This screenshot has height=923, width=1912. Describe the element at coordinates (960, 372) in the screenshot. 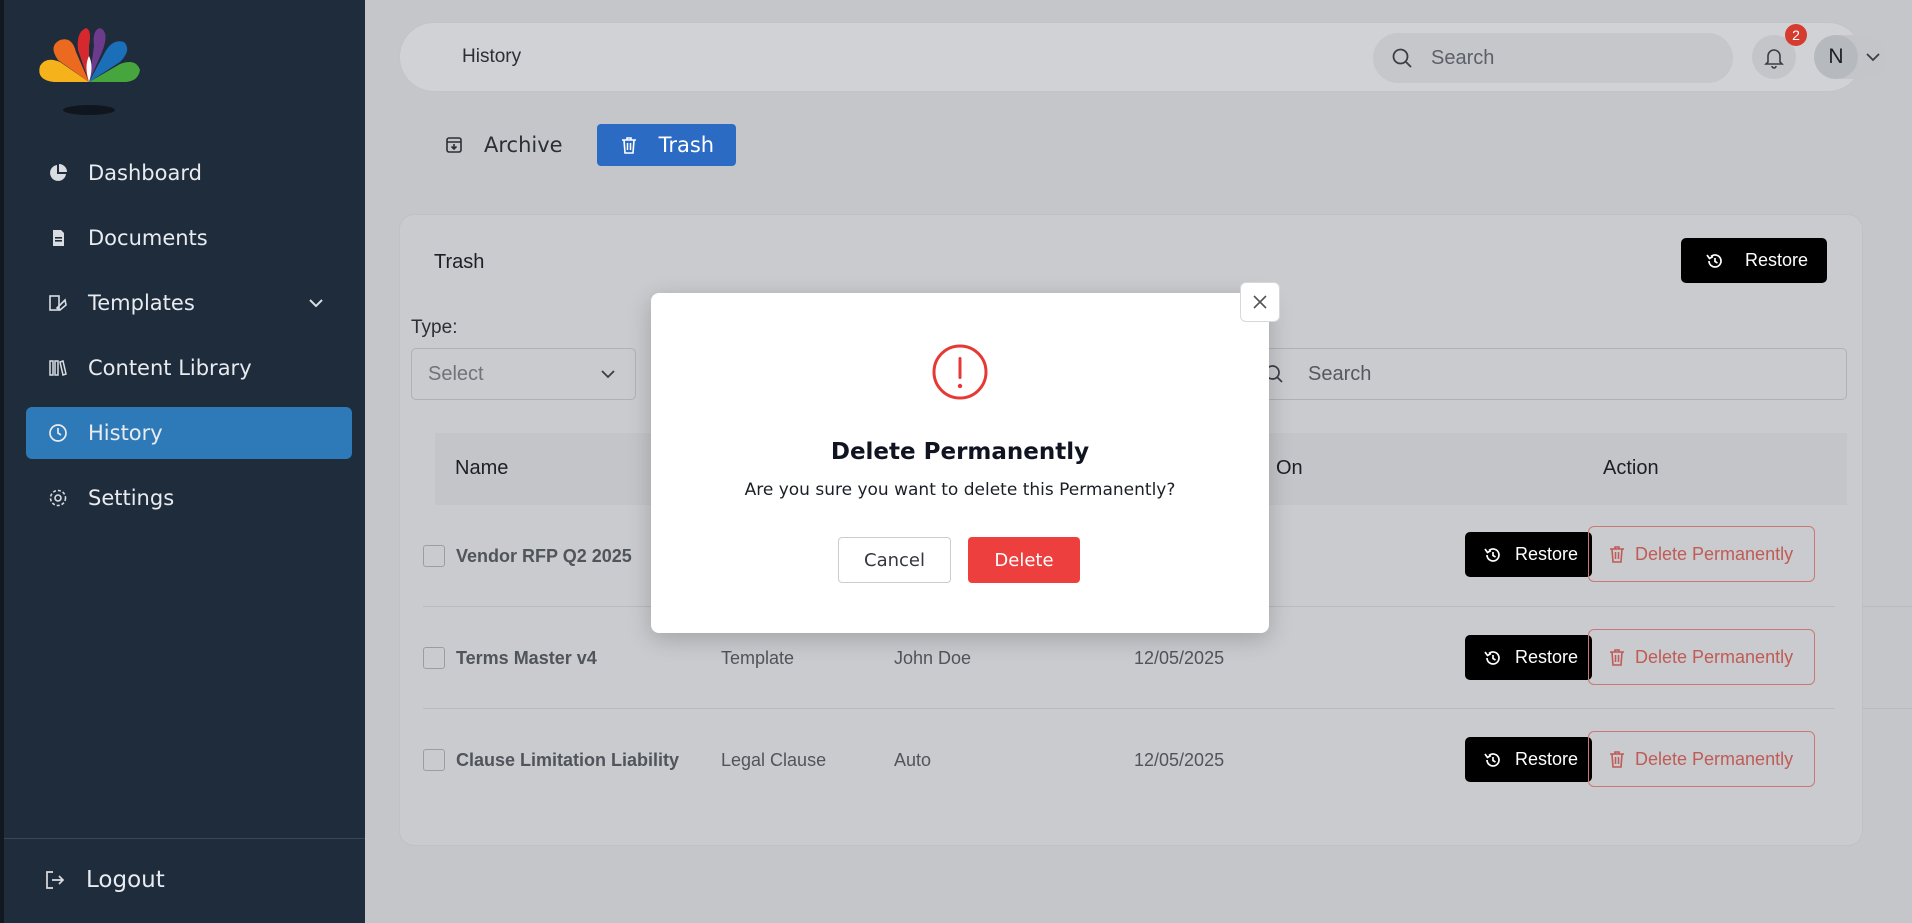

I see `warning-icon` at that location.